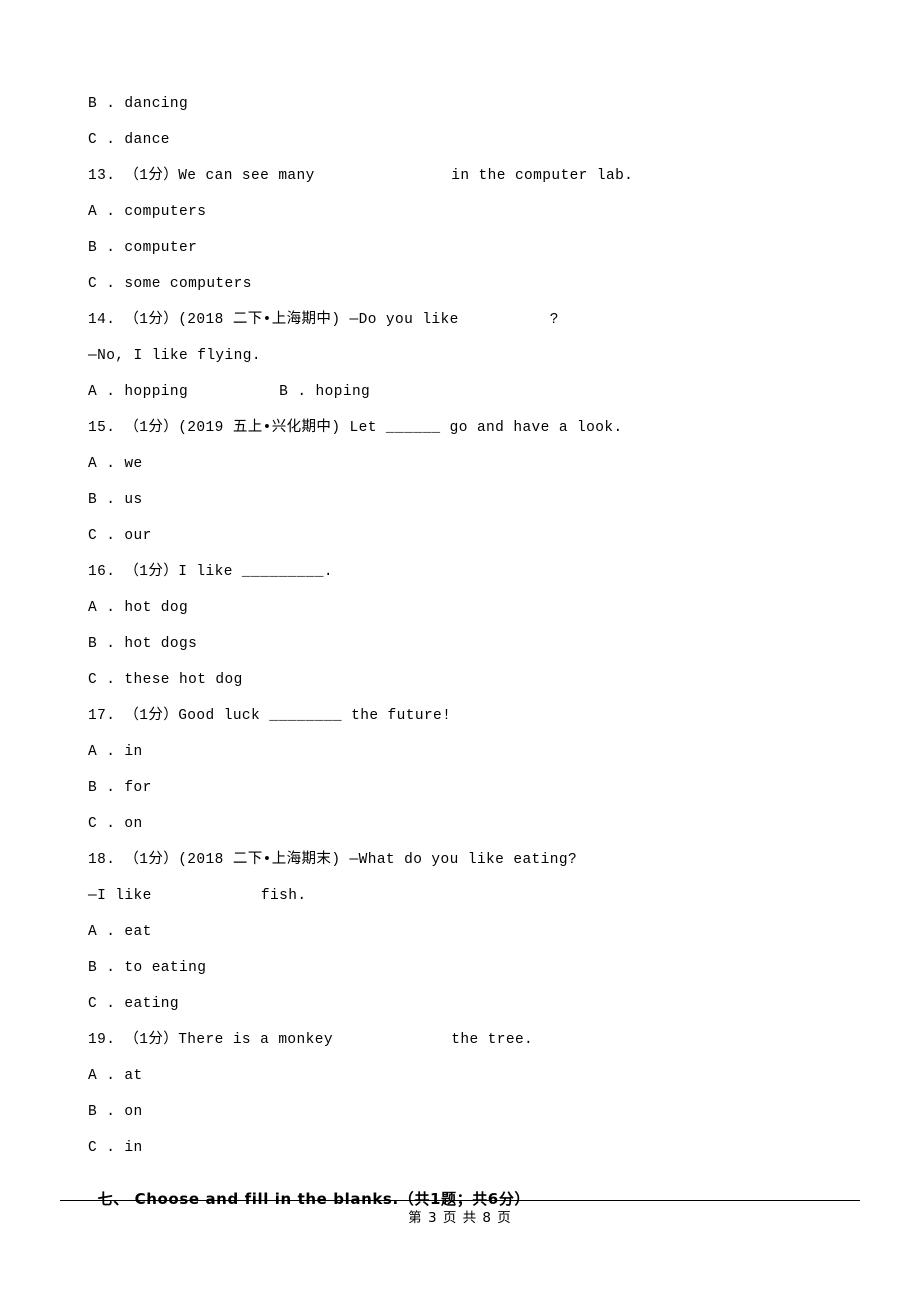 This screenshot has height=1302, width=920. Describe the element at coordinates (311, 1040) in the screenshot. I see `question-item: 19. （1分）There is a monkey the tree.` at that location.